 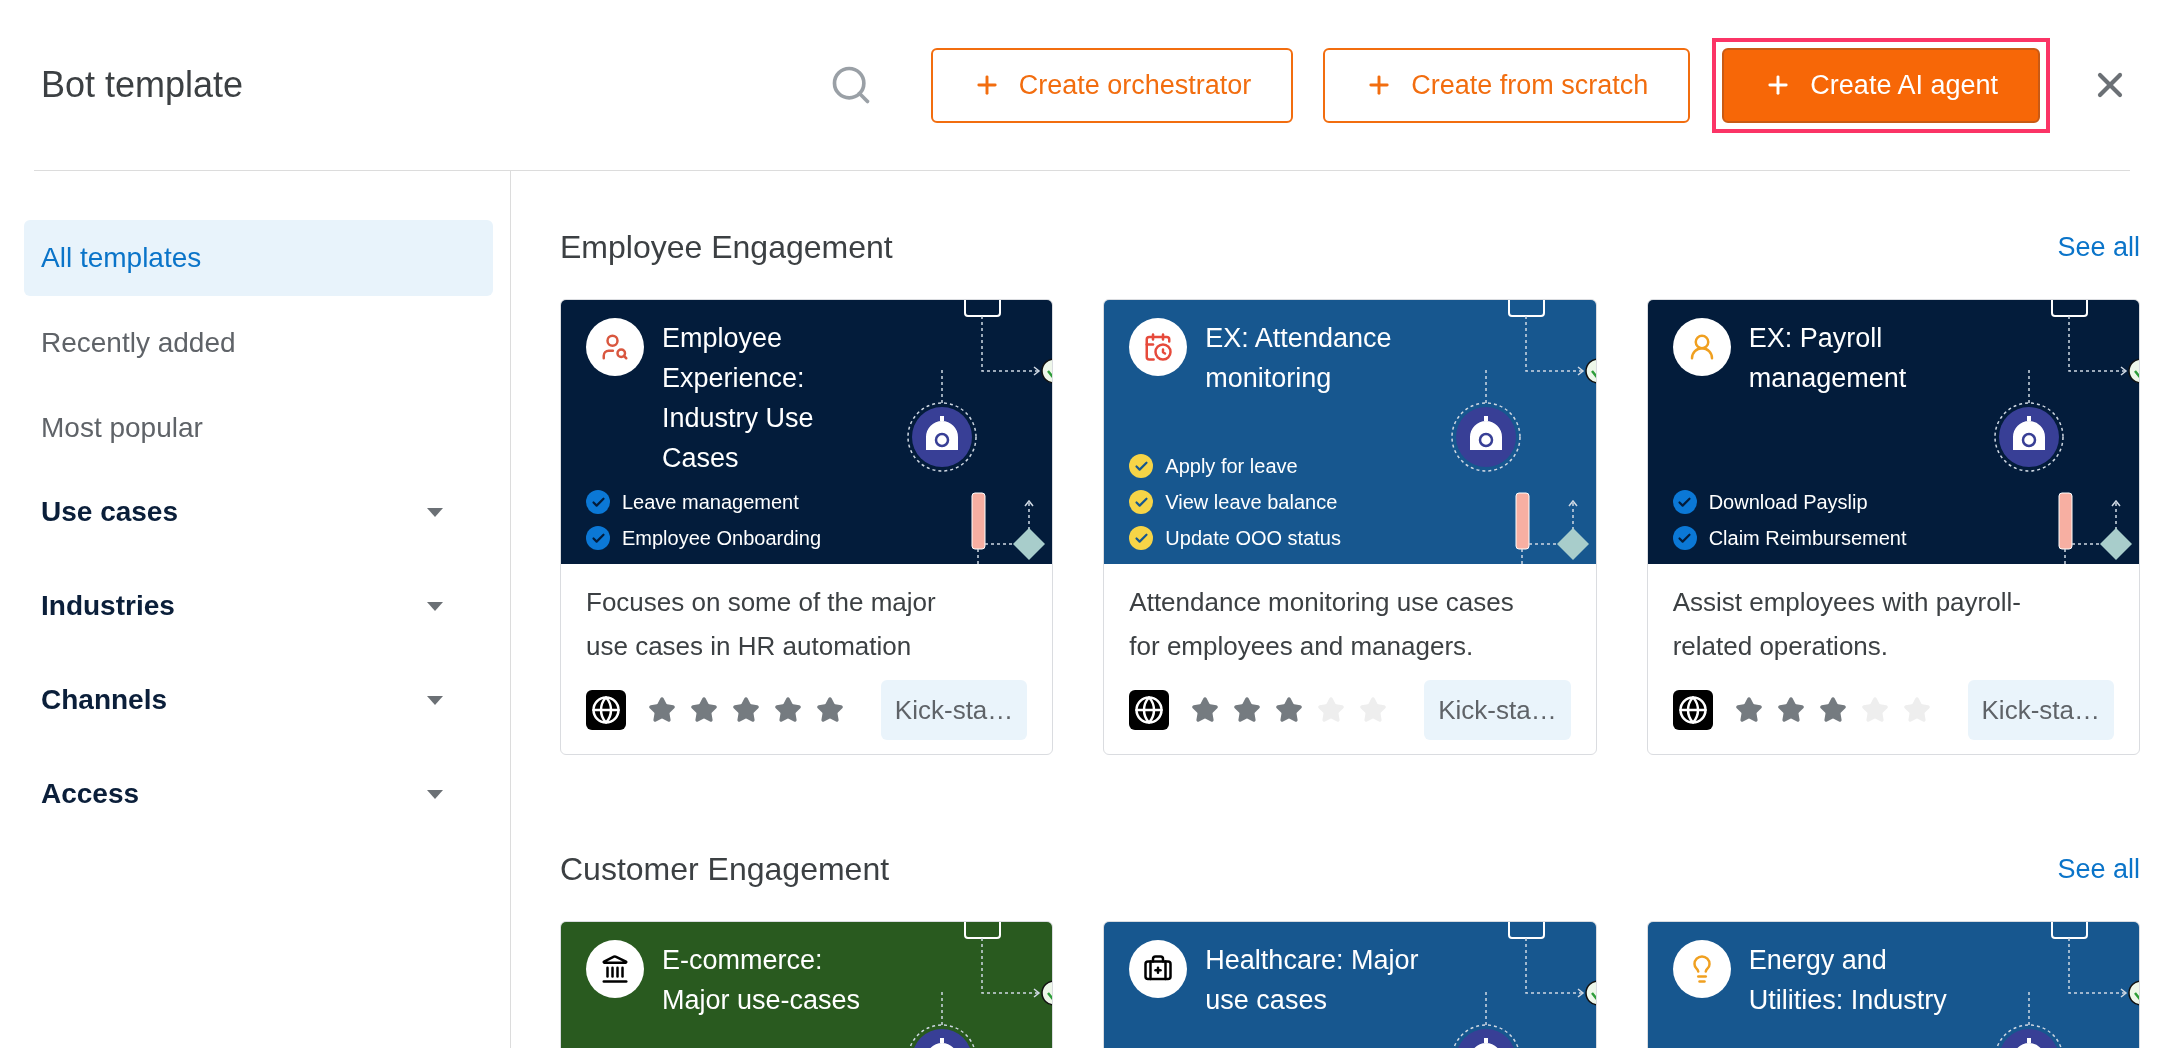 I want to click on feature-text: Apply for leave, so click(x=1231, y=466).